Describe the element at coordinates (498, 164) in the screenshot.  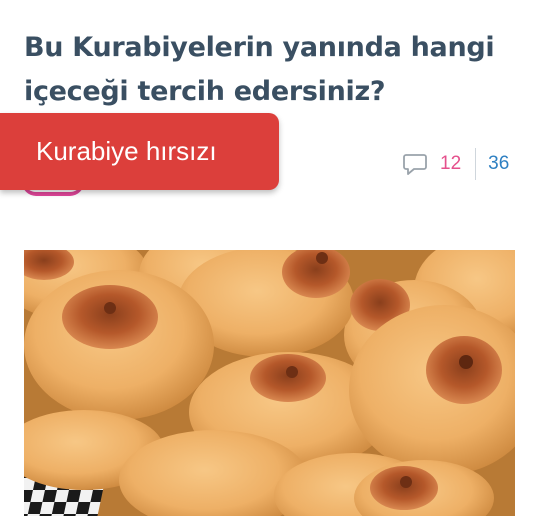
I see `like-count: 36` at that location.